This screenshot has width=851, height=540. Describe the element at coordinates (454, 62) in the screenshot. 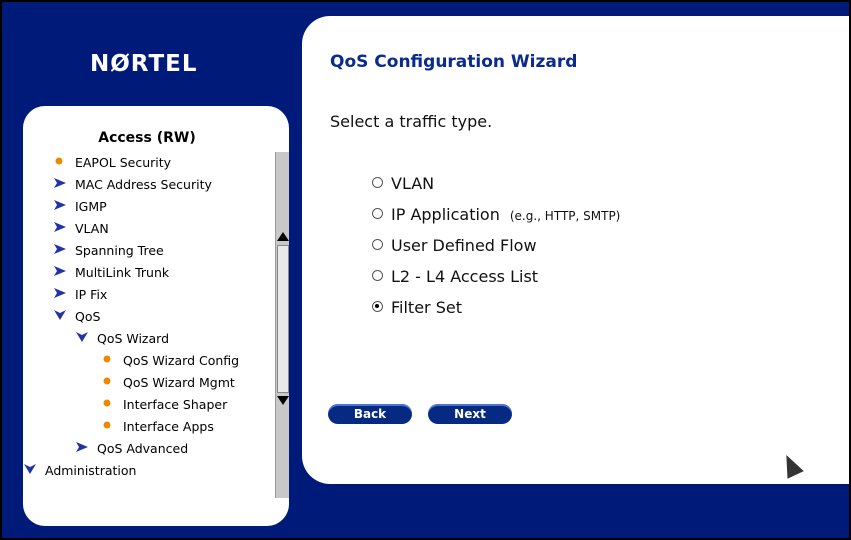

I see `page-title: QoS Configuration Wizard` at that location.